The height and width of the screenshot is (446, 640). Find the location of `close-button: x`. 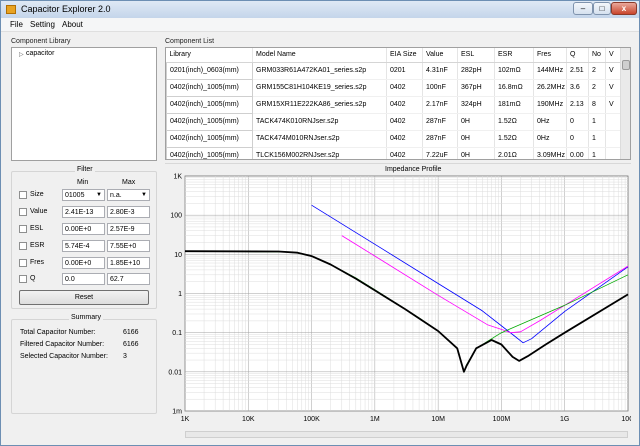

close-button: x is located at coordinates (624, 8).